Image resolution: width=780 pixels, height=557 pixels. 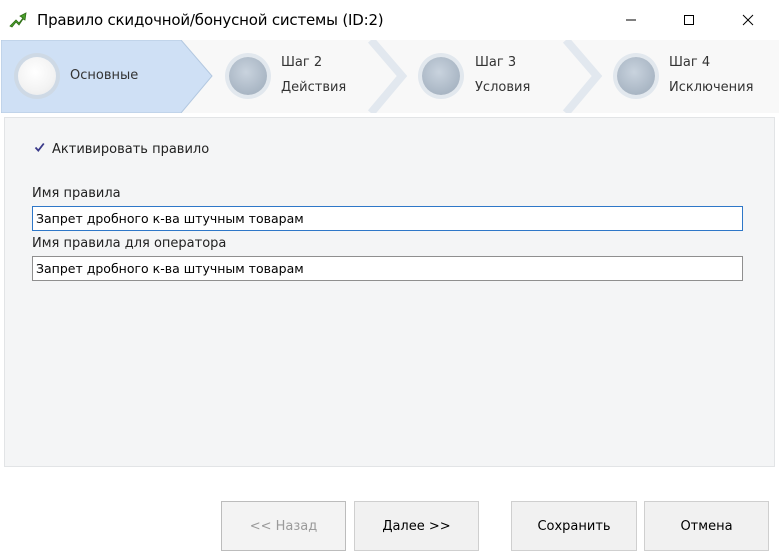 I want to click on minimize-button, so click(x=631, y=20).